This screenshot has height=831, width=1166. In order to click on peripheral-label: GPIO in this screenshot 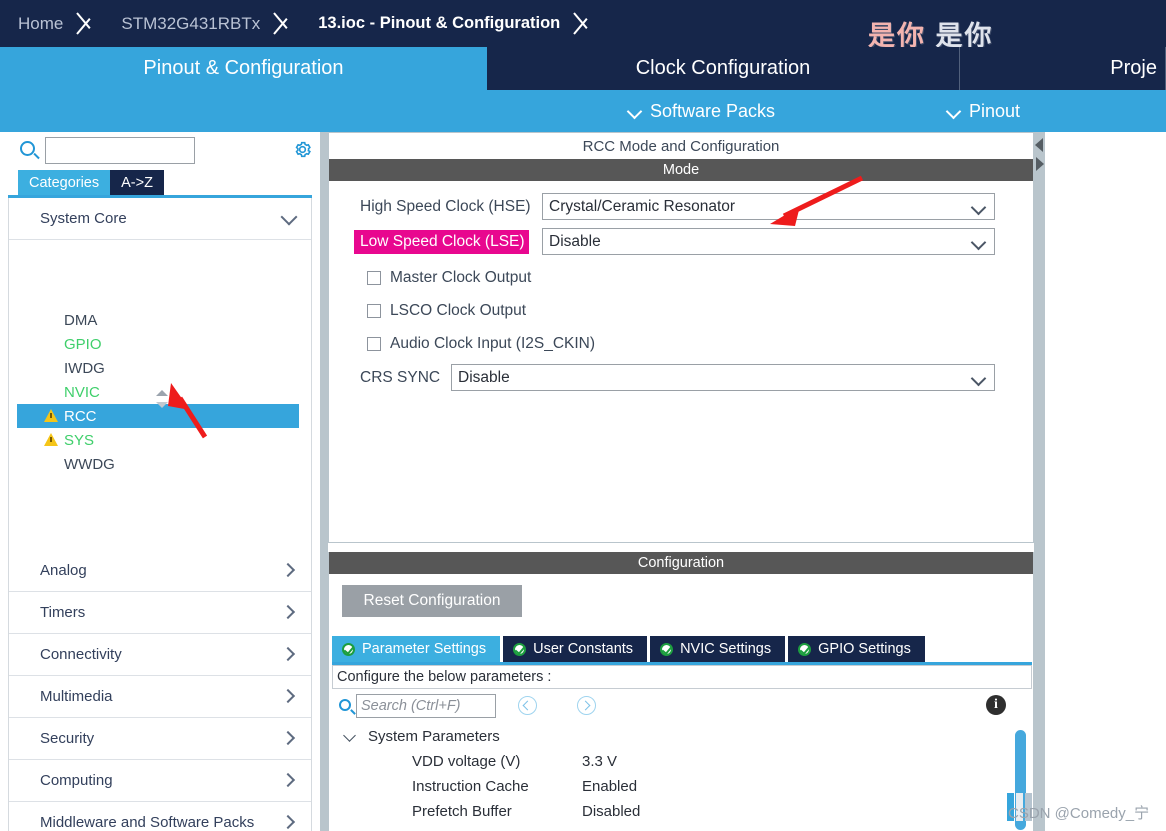, I will do `click(83, 344)`.